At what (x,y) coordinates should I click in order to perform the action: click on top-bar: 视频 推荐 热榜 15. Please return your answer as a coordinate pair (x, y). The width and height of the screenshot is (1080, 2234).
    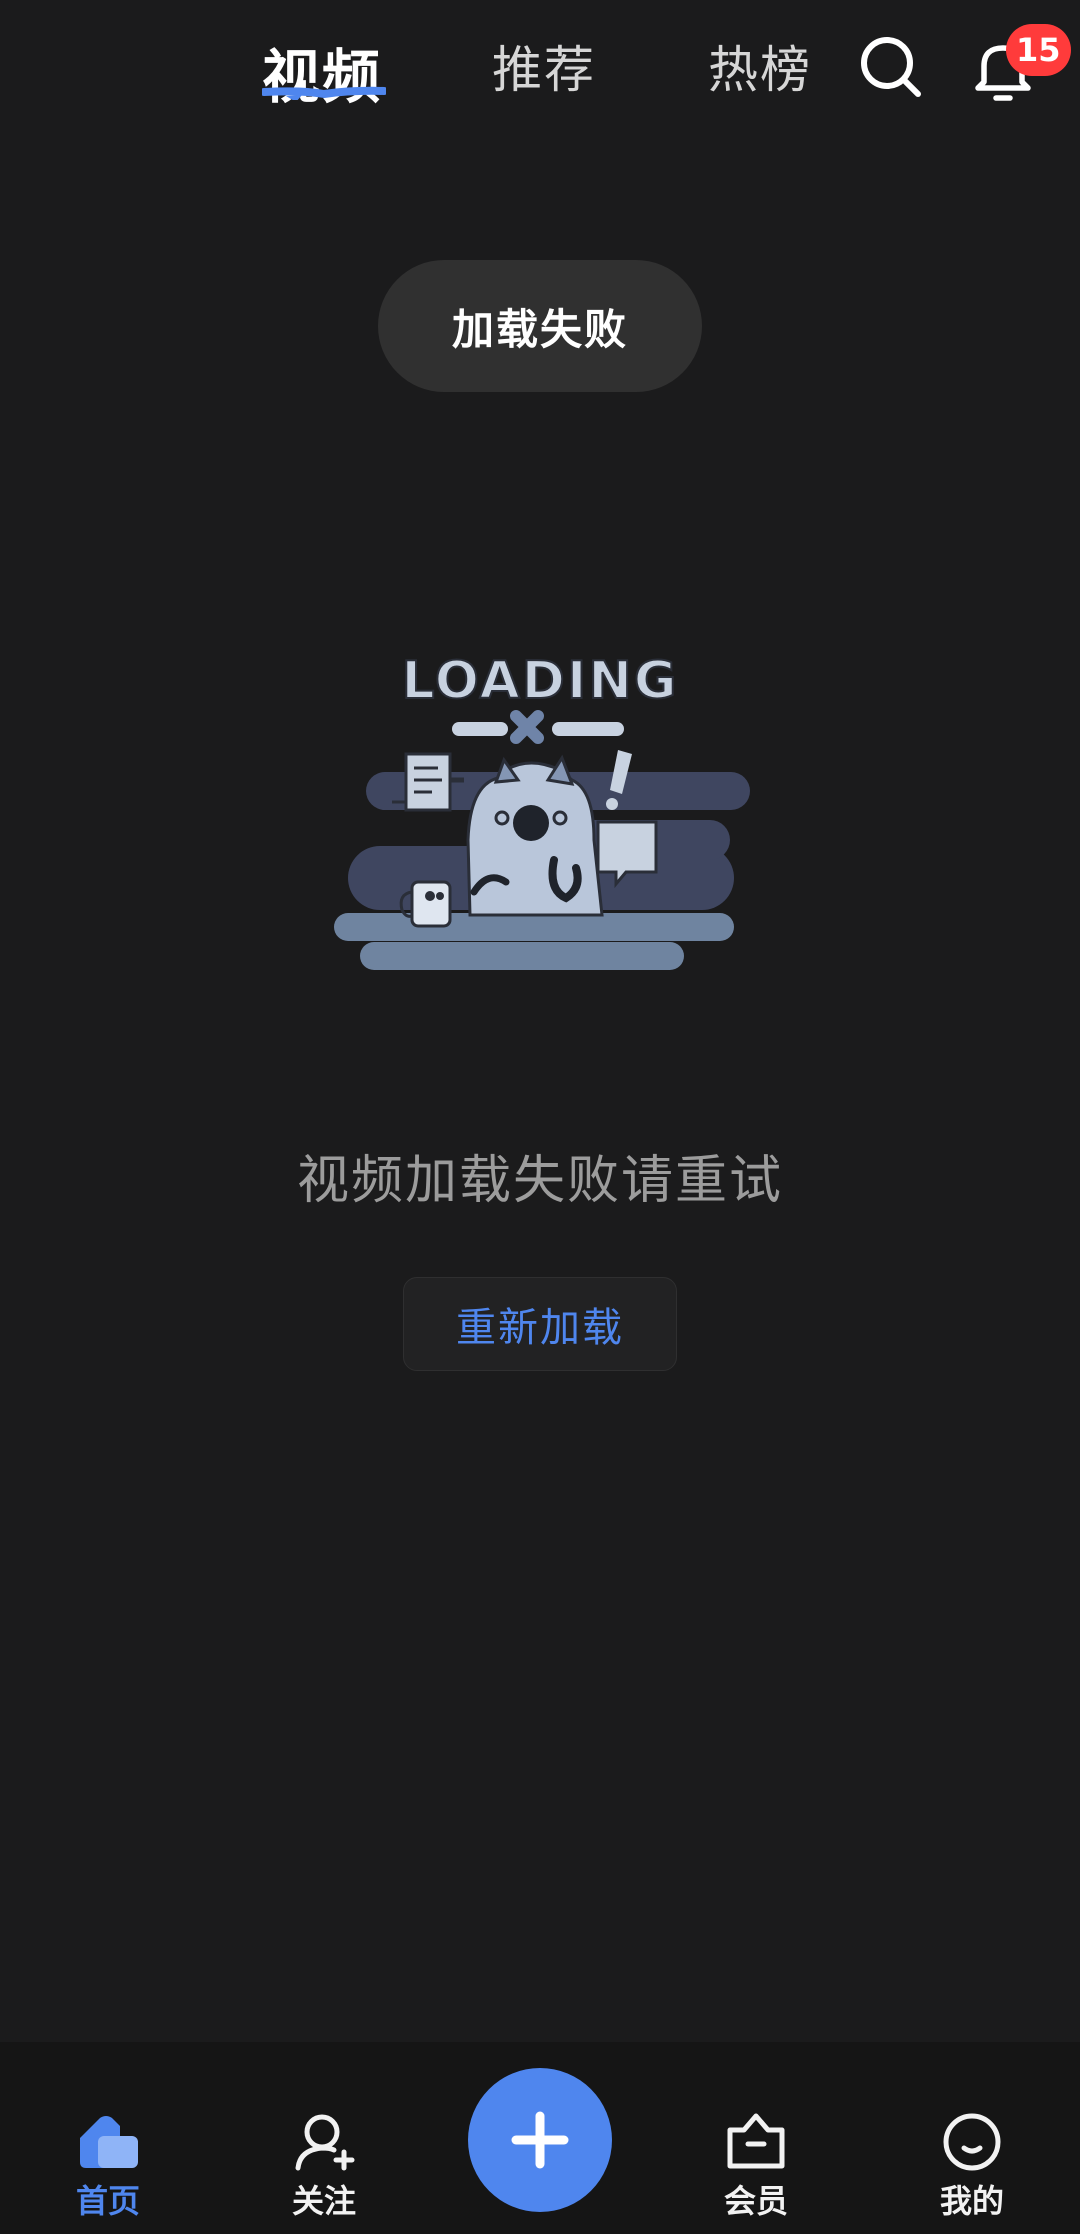
    Looking at the image, I should click on (540, 70).